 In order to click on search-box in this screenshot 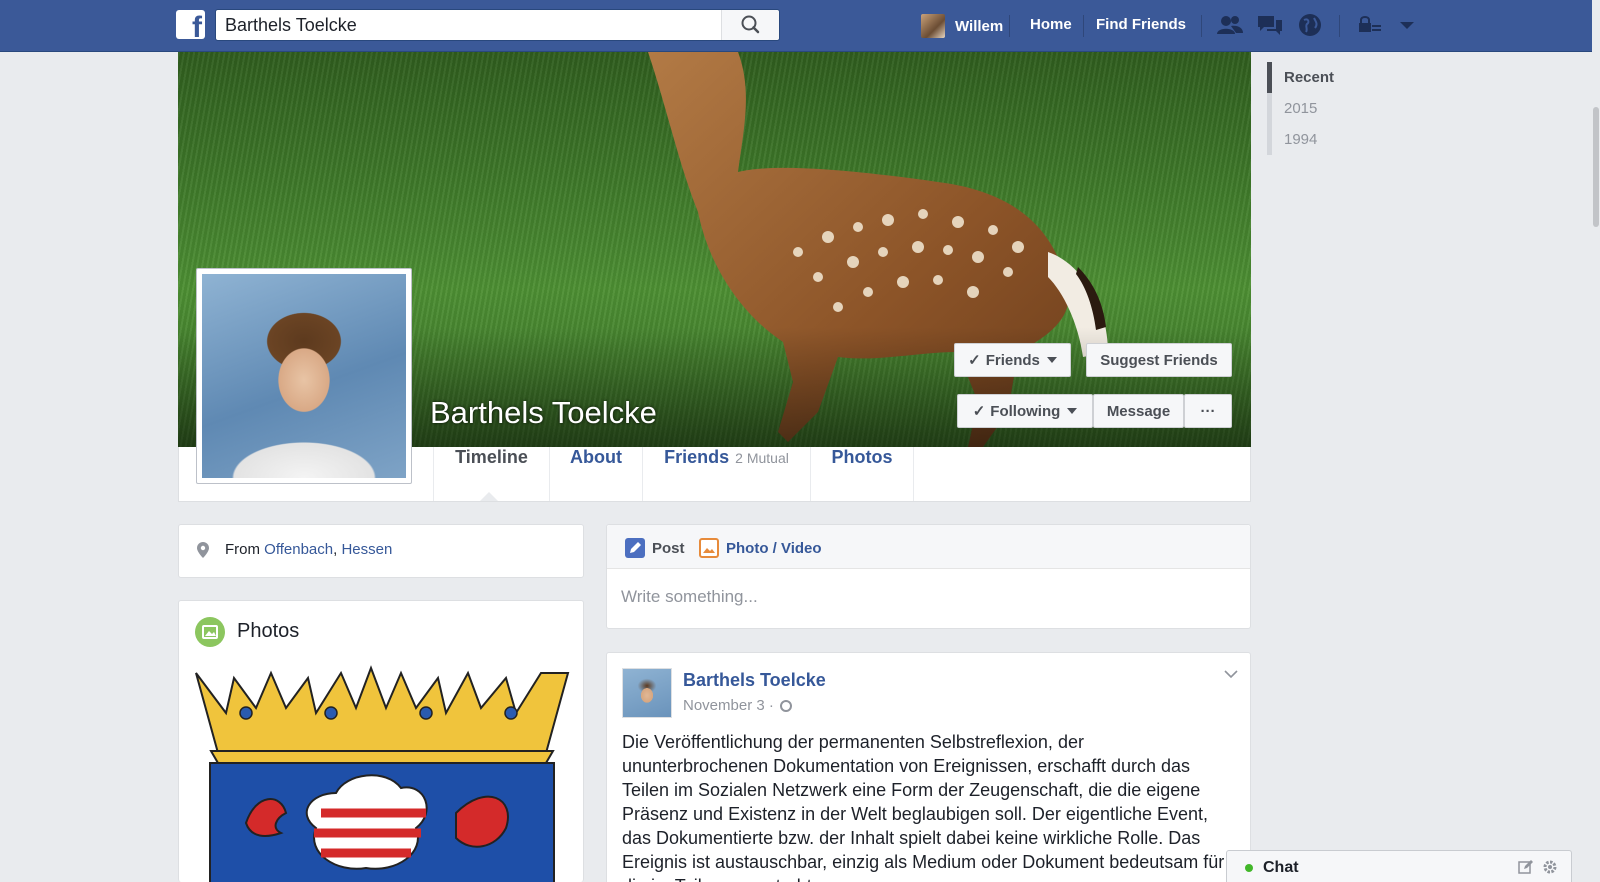, I will do `click(497, 25)`.